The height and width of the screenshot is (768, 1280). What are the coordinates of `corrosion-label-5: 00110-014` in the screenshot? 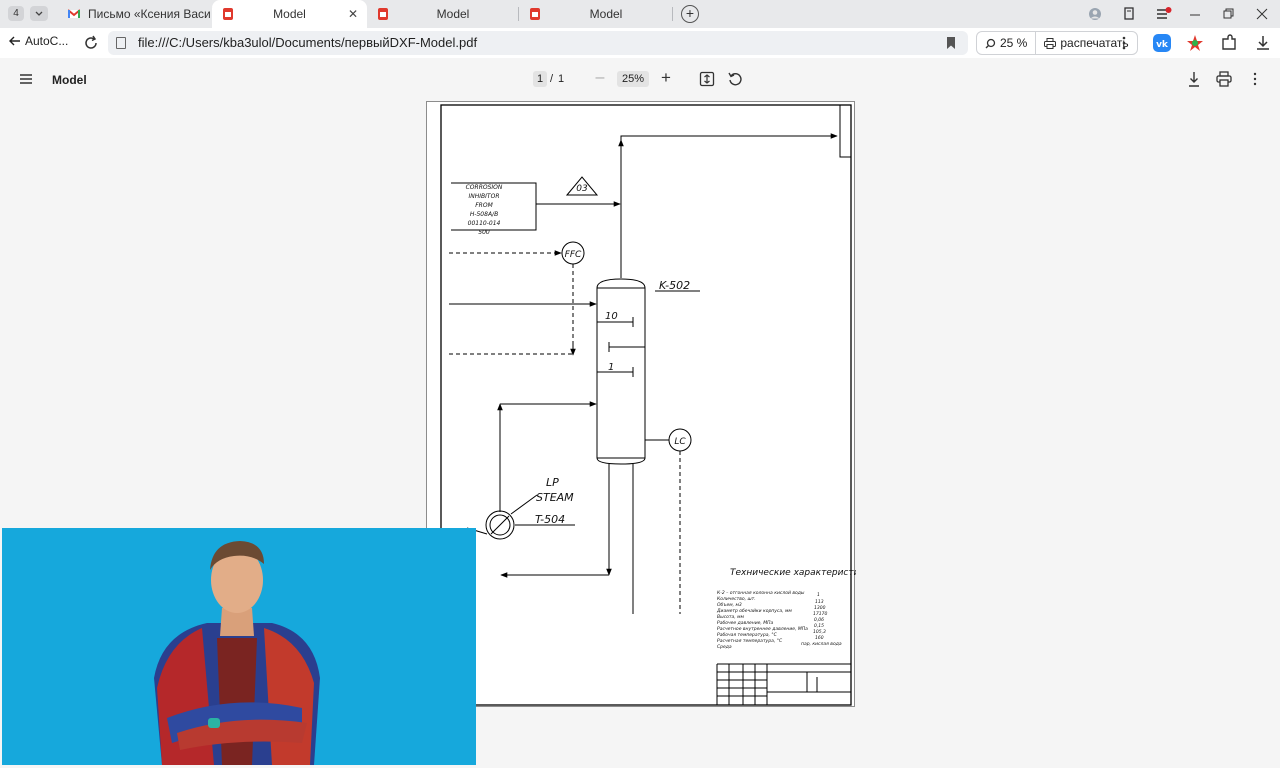 It's located at (484, 223).